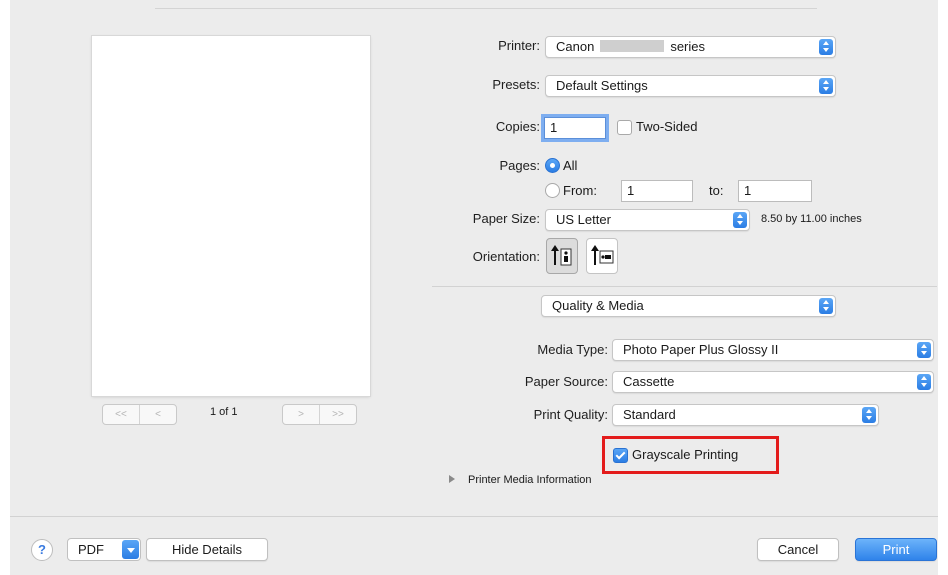 This screenshot has height=575, width=948. Describe the element at coordinates (685, 454) in the screenshot. I see `grayscale-label: Grayscale Printing` at that location.